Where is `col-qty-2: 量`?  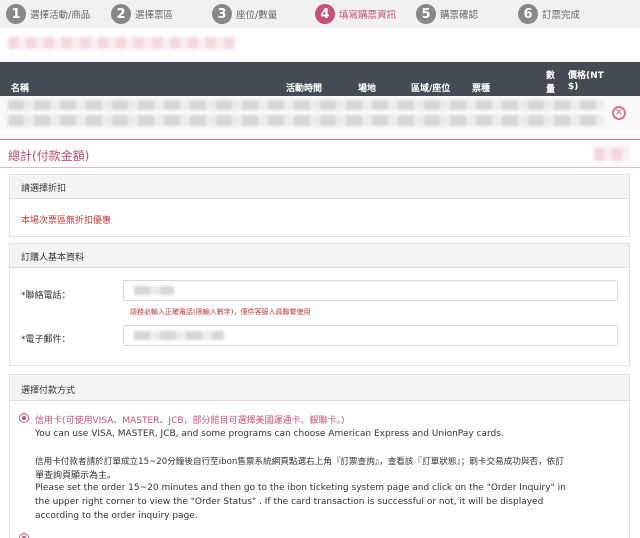
col-qty-2: 量 is located at coordinates (551, 90).